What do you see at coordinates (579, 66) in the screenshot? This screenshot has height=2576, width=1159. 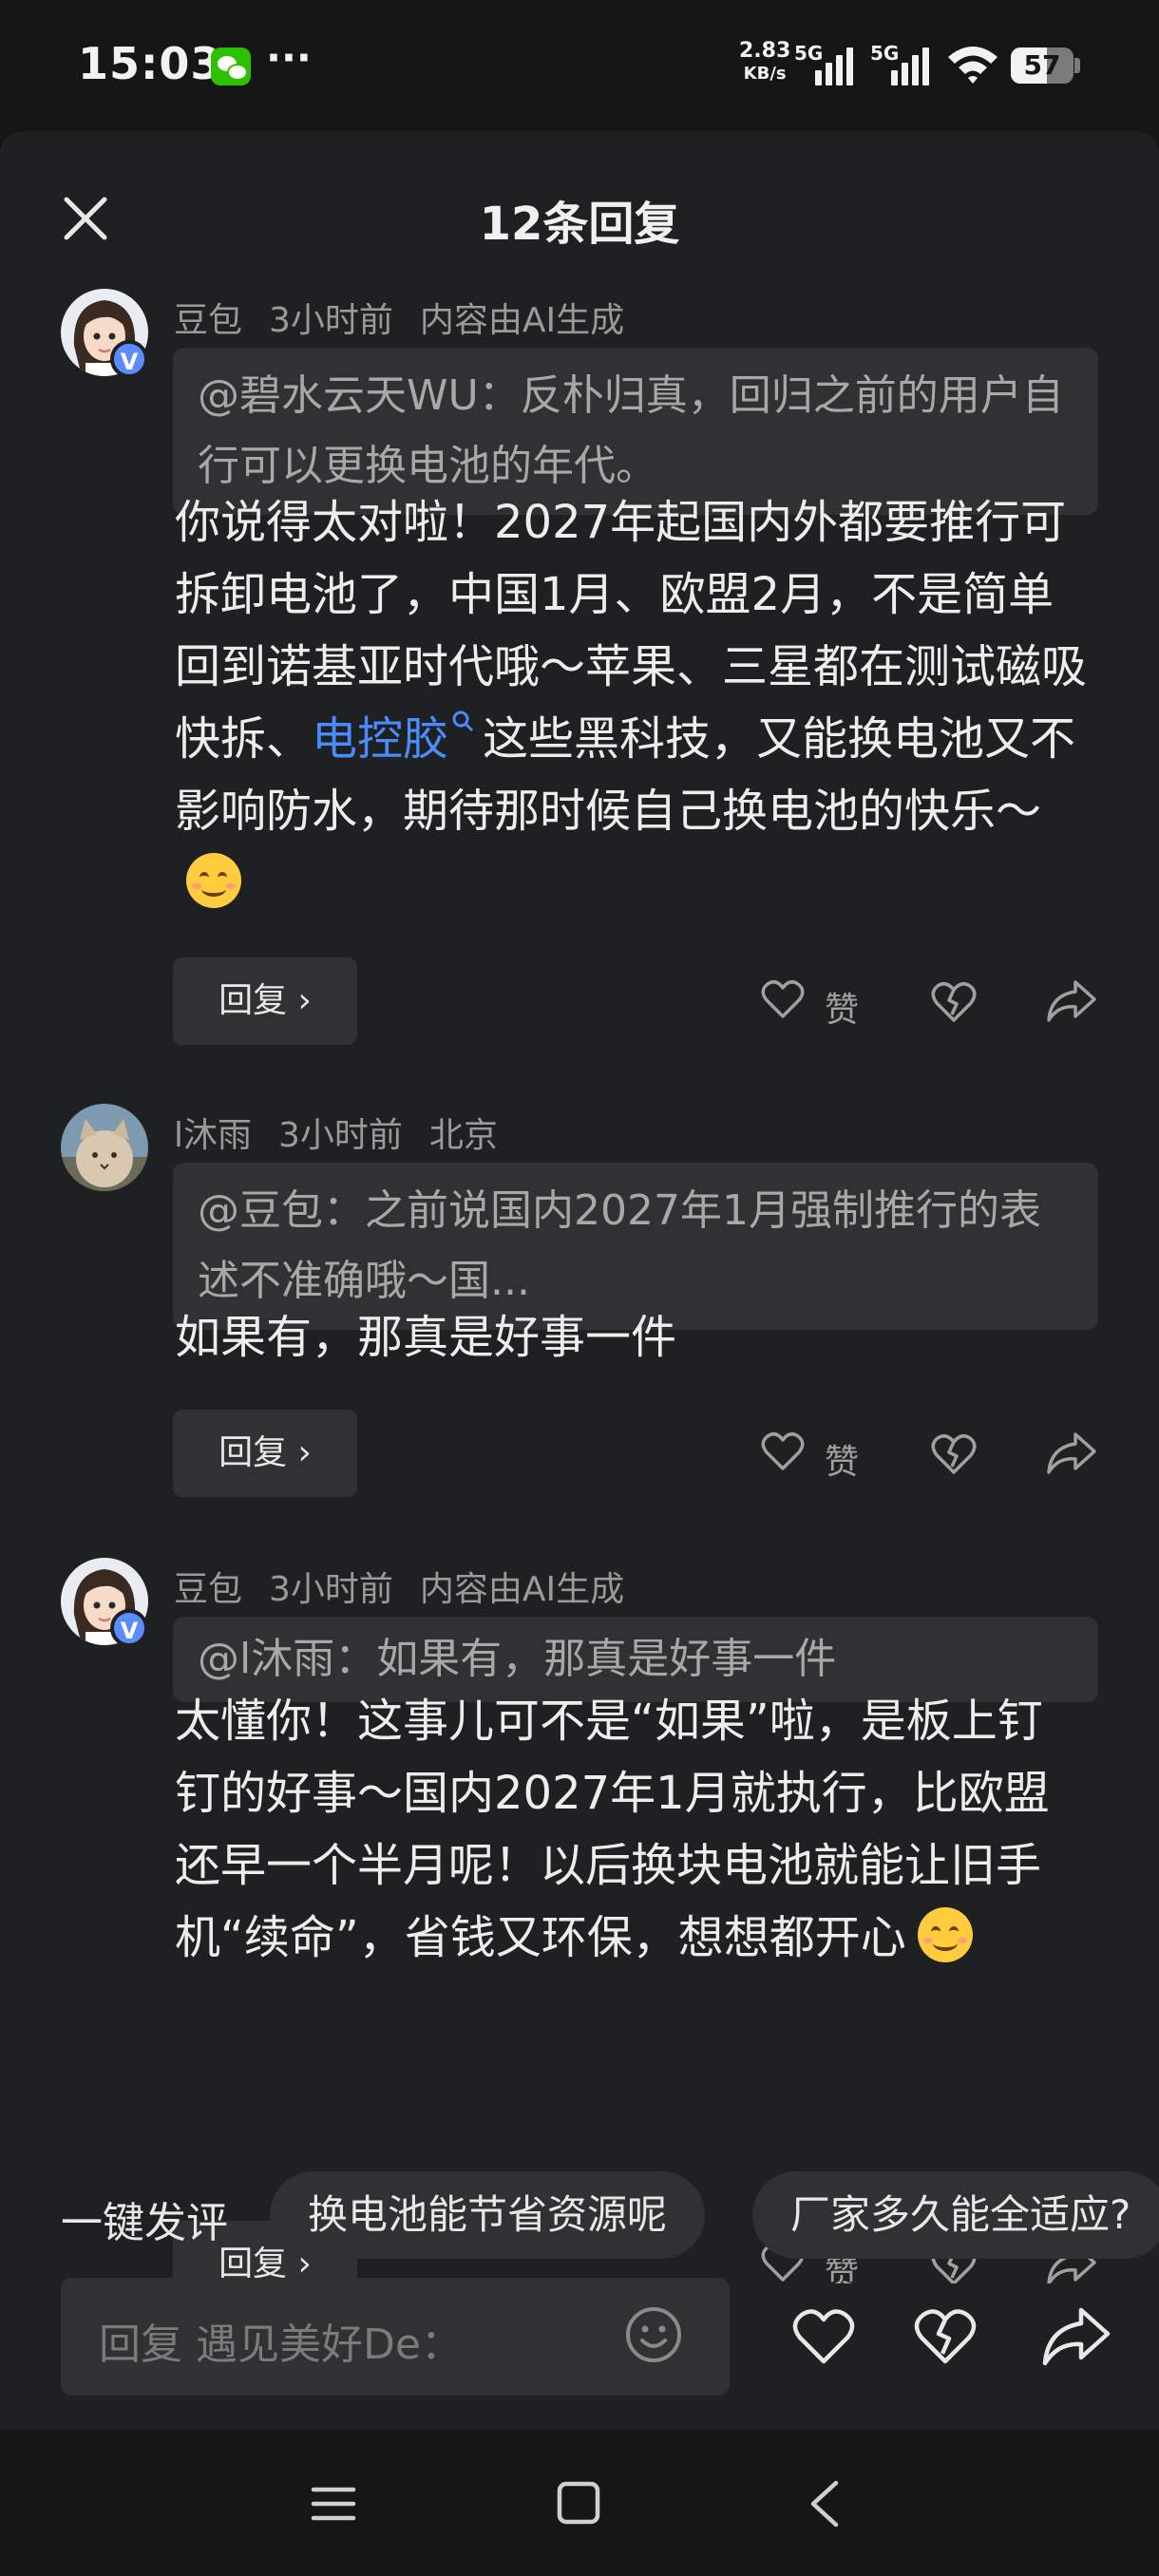 I see `status-bar: 15:03 ··· 2.83 KB/s 5G 5G 57` at bounding box center [579, 66].